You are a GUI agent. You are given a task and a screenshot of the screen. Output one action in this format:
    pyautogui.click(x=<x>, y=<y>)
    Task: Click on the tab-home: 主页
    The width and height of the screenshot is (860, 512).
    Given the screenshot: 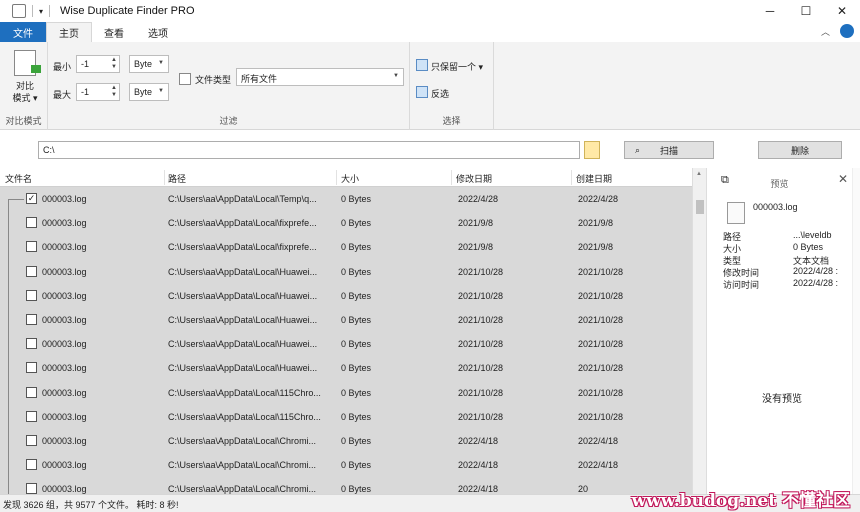 What is the action you would take?
    pyautogui.click(x=69, y=32)
    